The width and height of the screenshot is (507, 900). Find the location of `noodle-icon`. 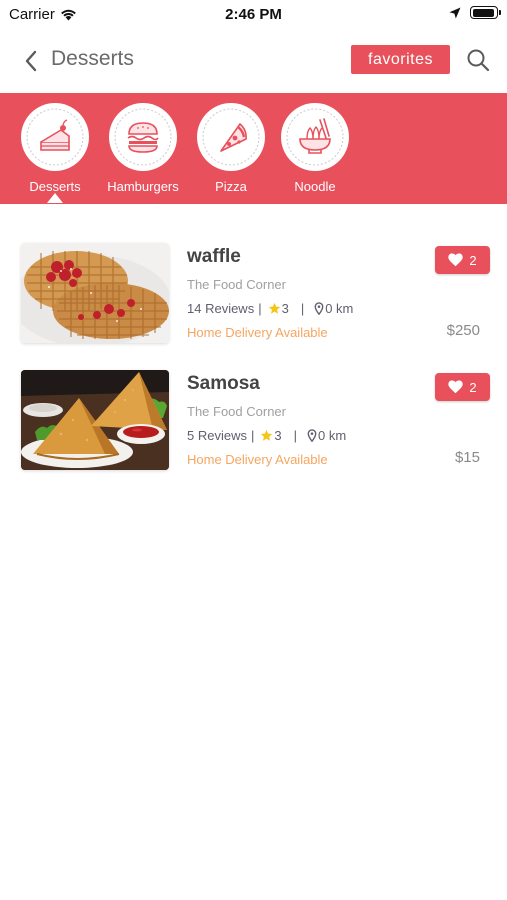

noodle-icon is located at coordinates (315, 137).